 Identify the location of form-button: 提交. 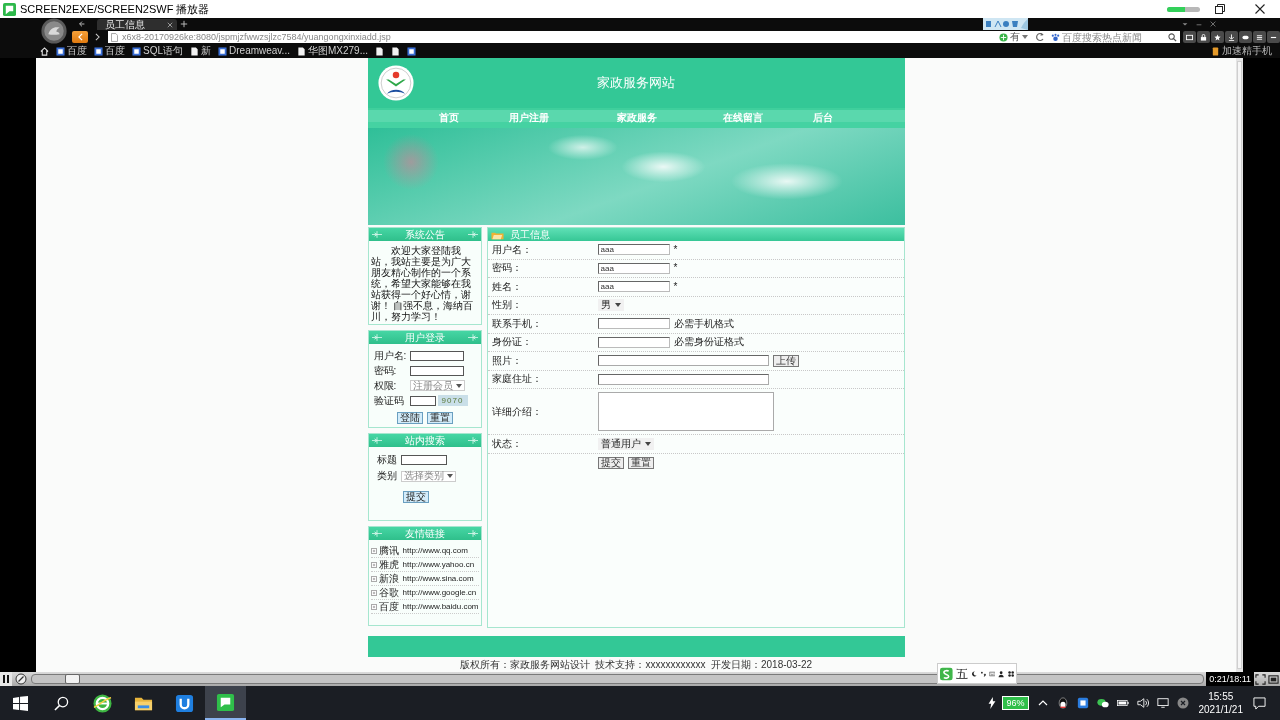
(610, 462).